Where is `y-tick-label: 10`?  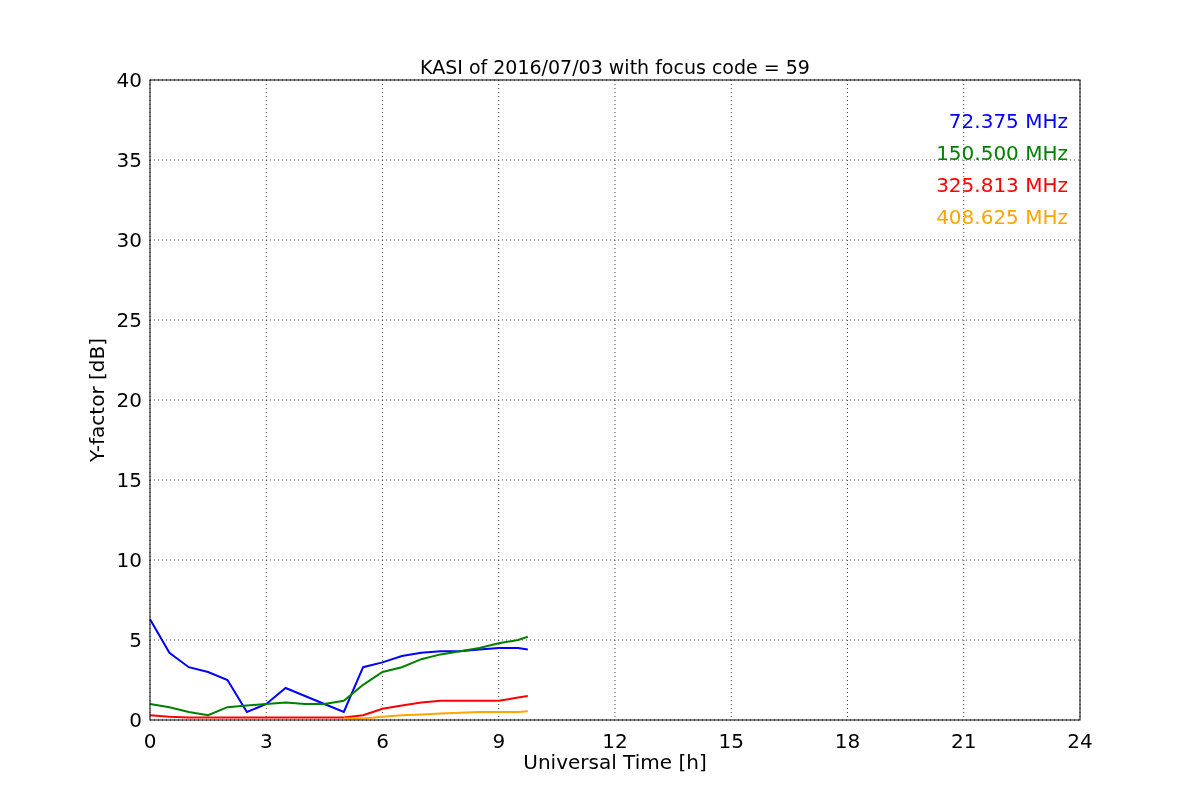
y-tick-label: 10 is located at coordinates (129, 560).